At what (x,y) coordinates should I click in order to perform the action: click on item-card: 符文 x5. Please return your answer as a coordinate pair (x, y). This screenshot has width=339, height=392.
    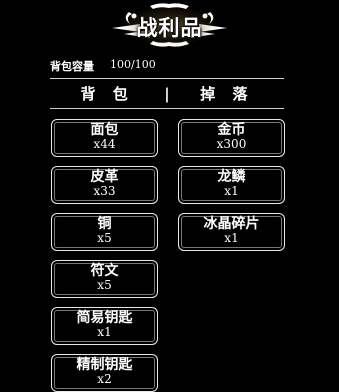
    Looking at the image, I should click on (104, 279).